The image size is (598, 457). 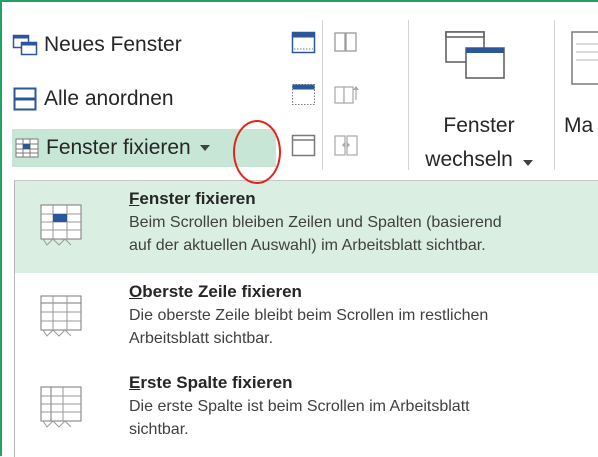 I want to click on switch-windows-button: Fenster wechseln, so click(x=479, y=99).